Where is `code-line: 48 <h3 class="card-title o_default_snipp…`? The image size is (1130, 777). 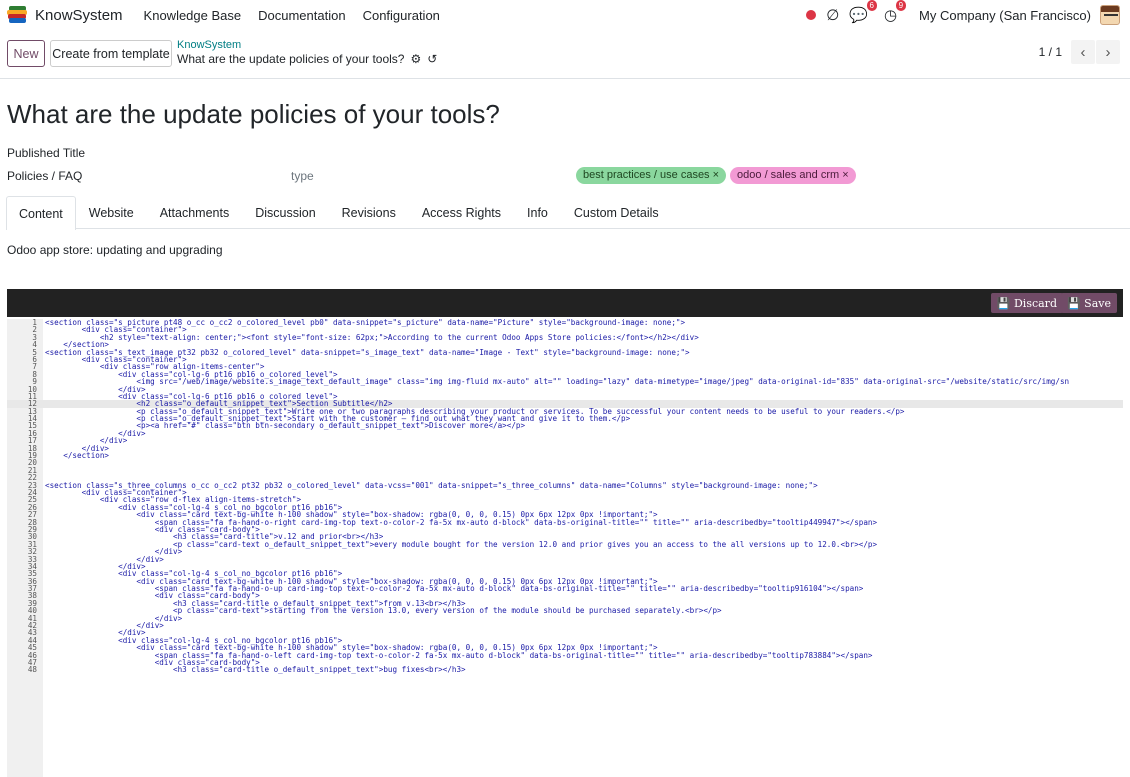 code-line: 48 <h3 class="card-title o_default_snipp… is located at coordinates (565, 670).